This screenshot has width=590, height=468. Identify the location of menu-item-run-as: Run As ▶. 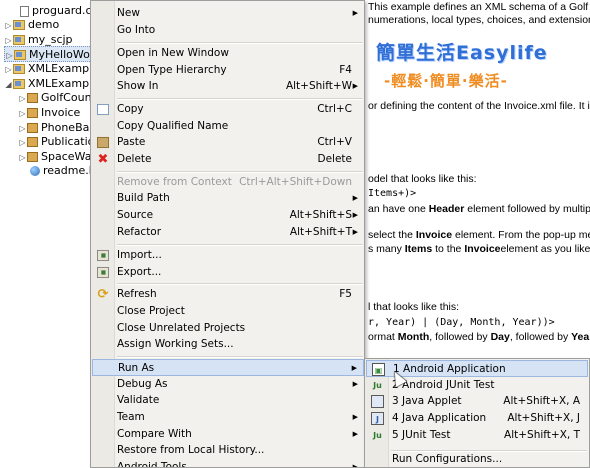
(228, 367).